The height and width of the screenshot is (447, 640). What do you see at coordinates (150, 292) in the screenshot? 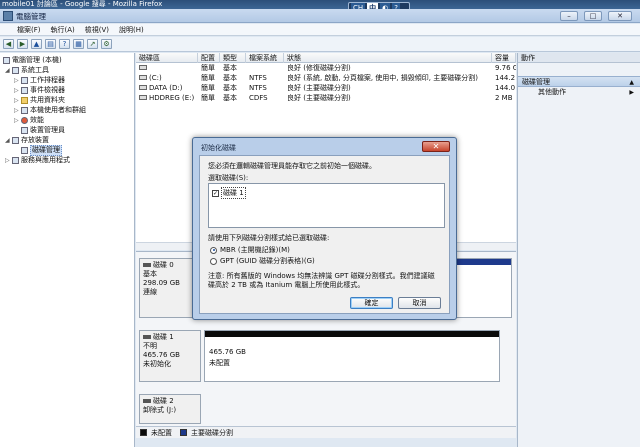
I see `disk0-status: 連線` at bounding box center [150, 292].